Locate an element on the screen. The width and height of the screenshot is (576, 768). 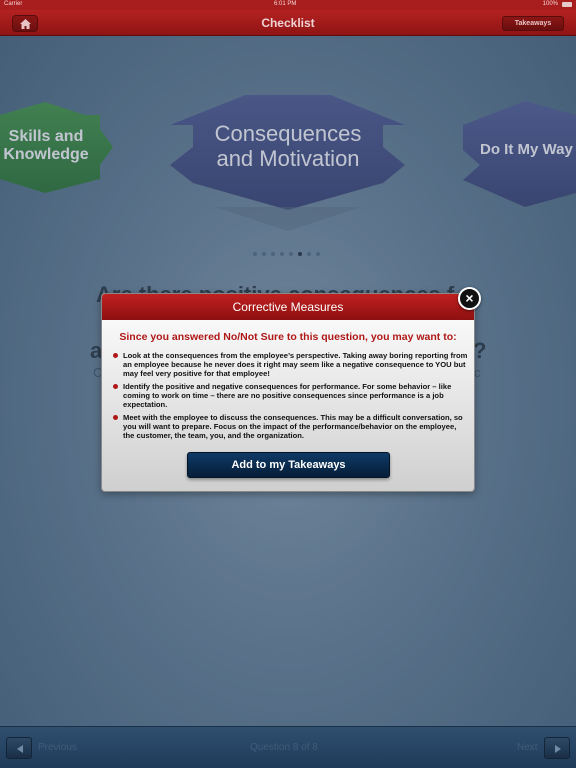
add-to-takeaways-button: Add to my Takeaways is located at coordinates (288, 465).